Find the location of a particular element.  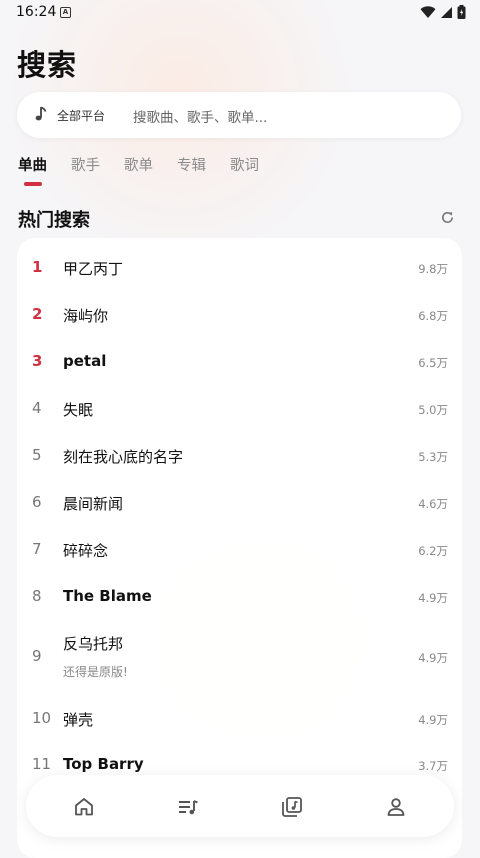

status-time: 16:24 is located at coordinates (36, 12).